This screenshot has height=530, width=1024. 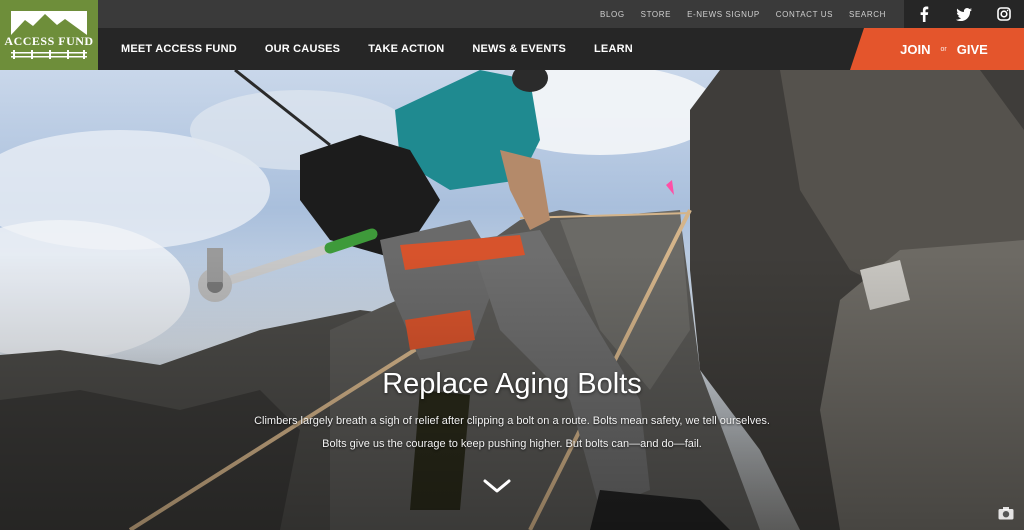 What do you see at coordinates (924, 14) in the screenshot?
I see `facebook-icon` at bounding box center [924, 14].